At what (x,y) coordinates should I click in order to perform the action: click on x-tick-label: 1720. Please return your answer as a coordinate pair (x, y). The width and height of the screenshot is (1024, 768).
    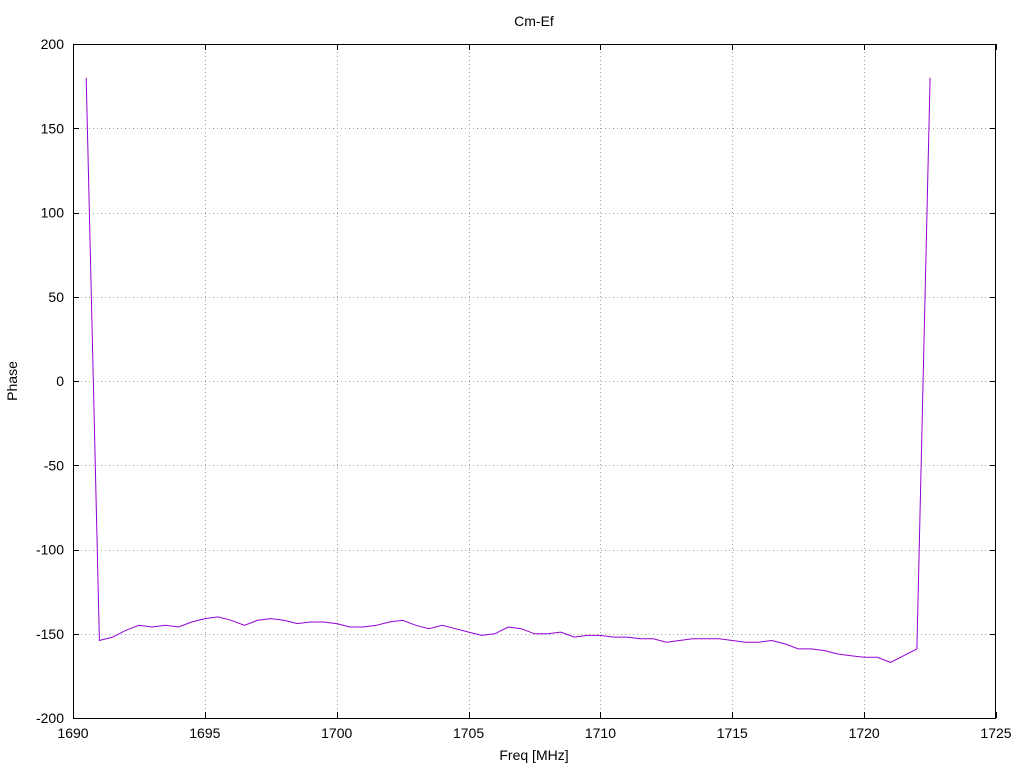
    Looking at the image, I should click on (864, 733).